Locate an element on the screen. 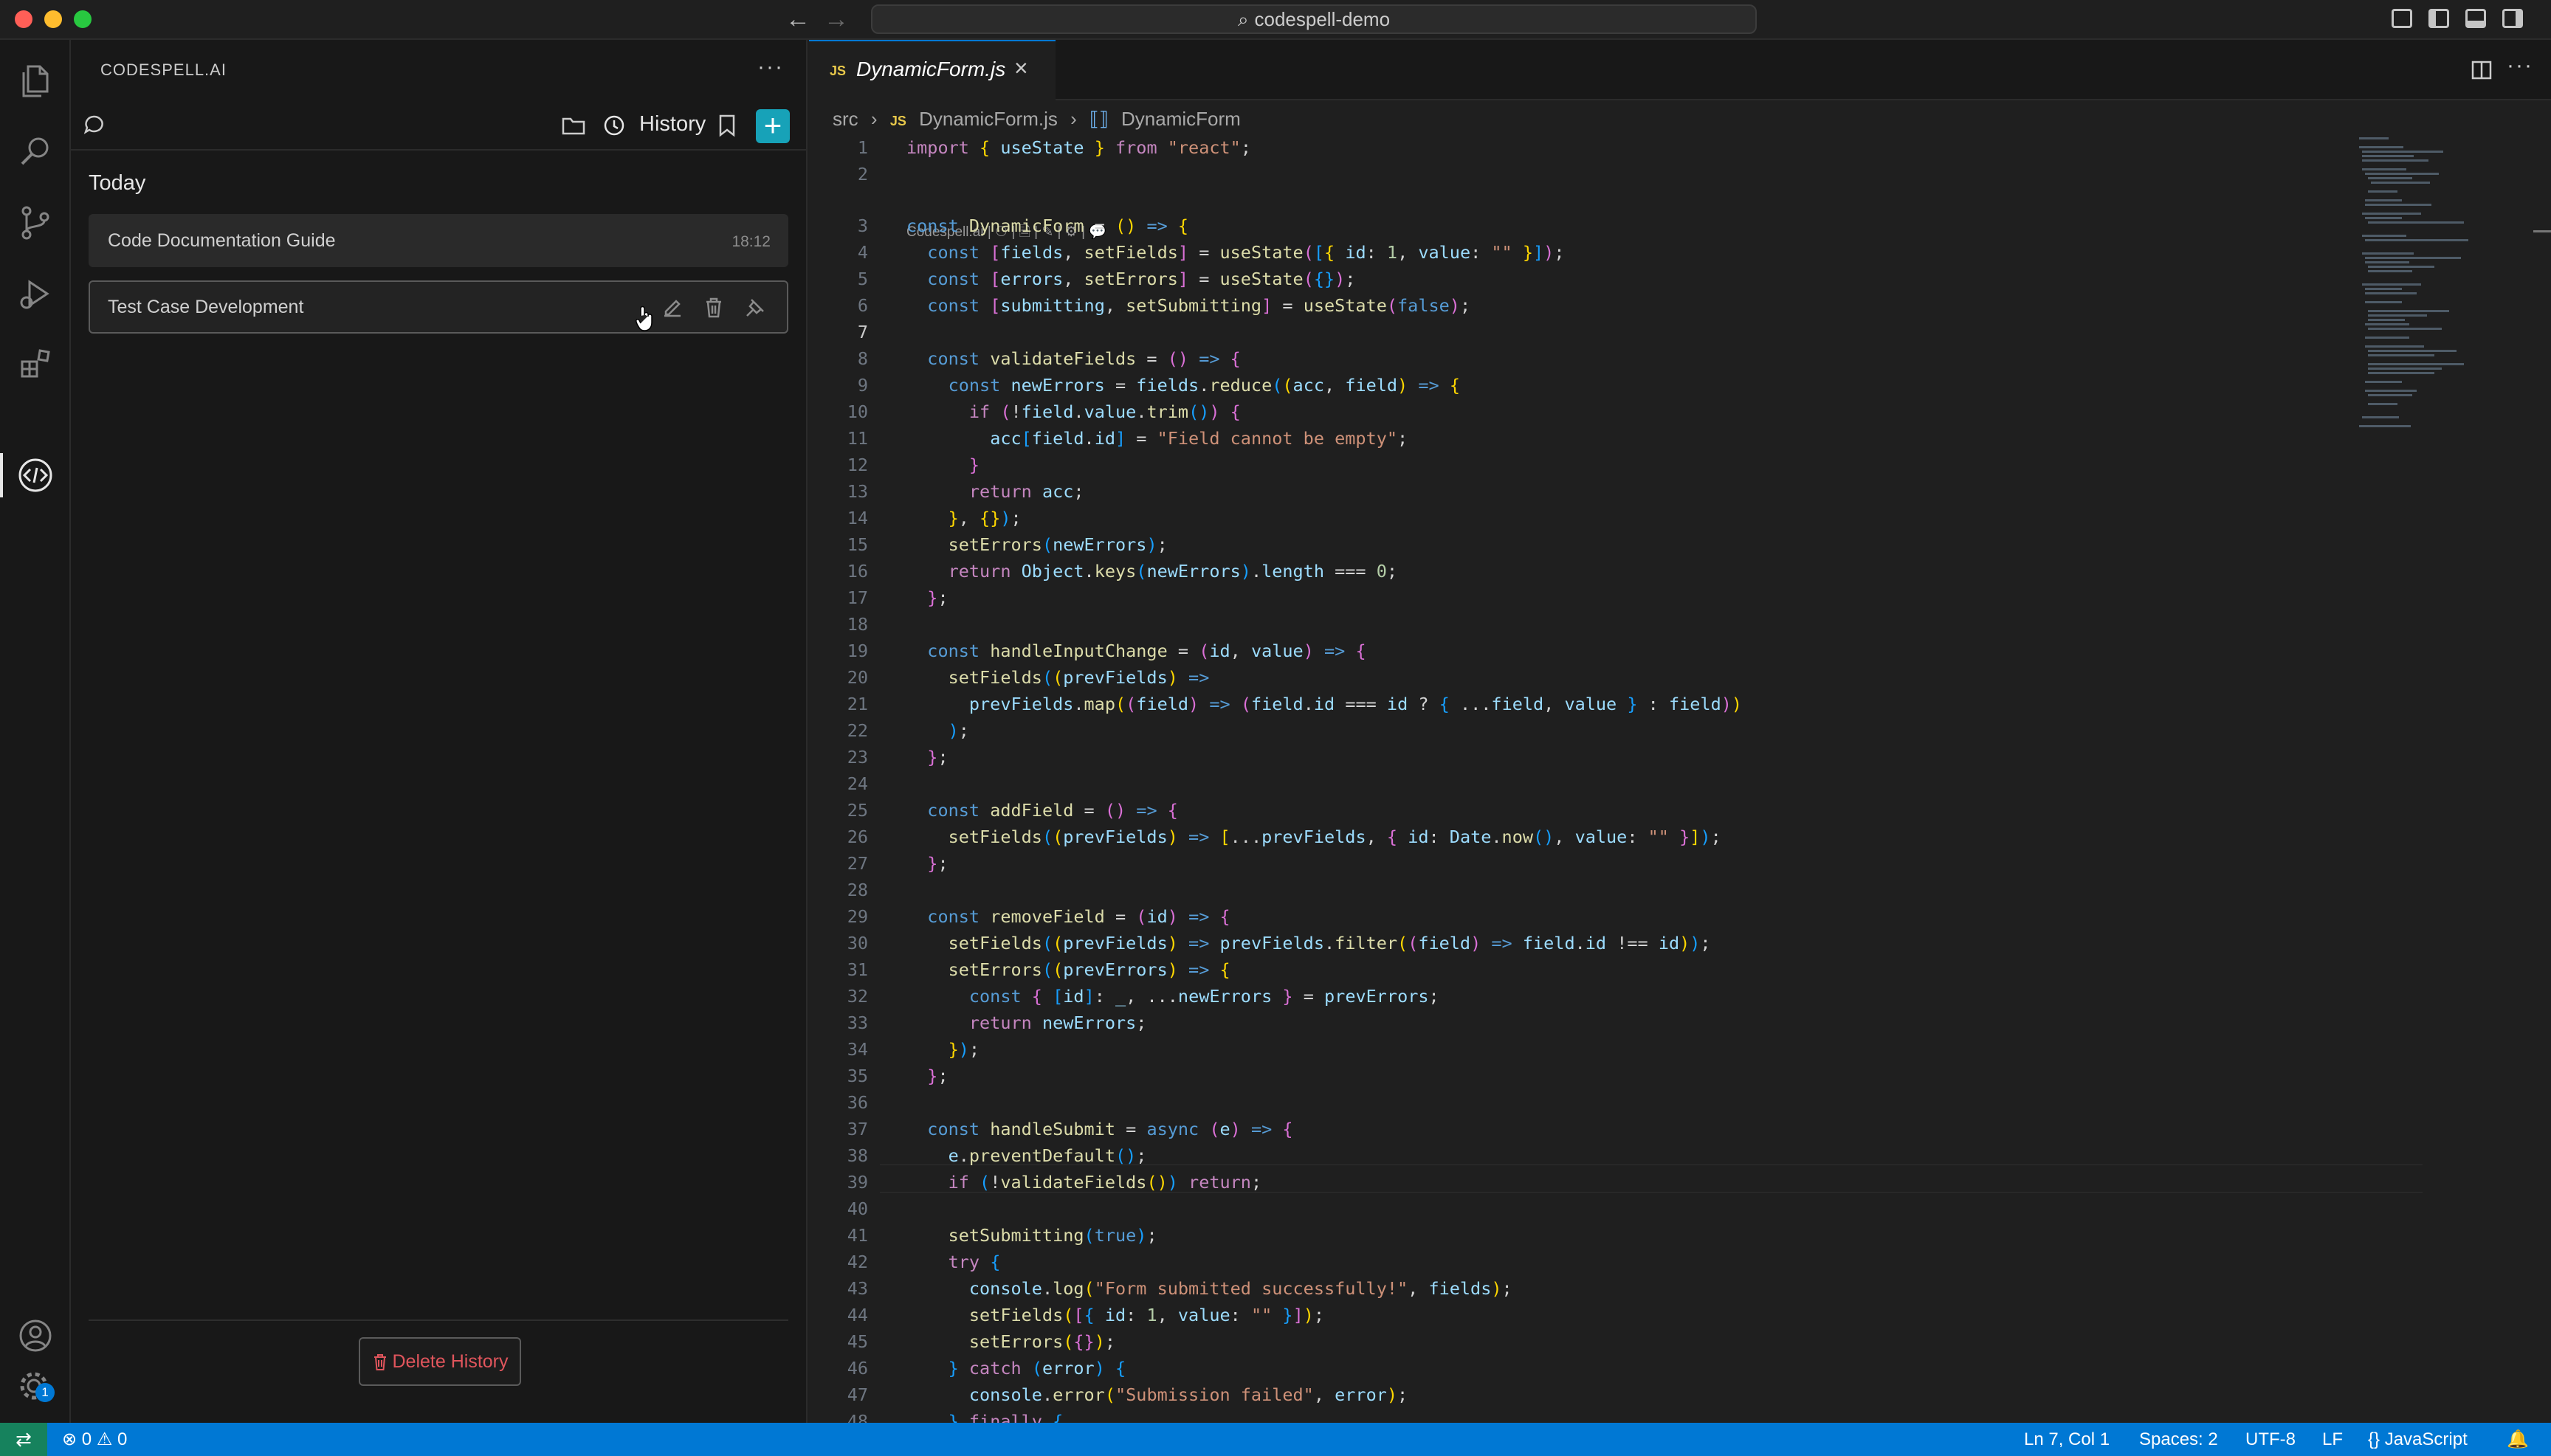 Image resolution: width=2551 pixels, height=1456 pixels. line-text: if (!validateFields()) return; is located at coordinates (1105, 1182).